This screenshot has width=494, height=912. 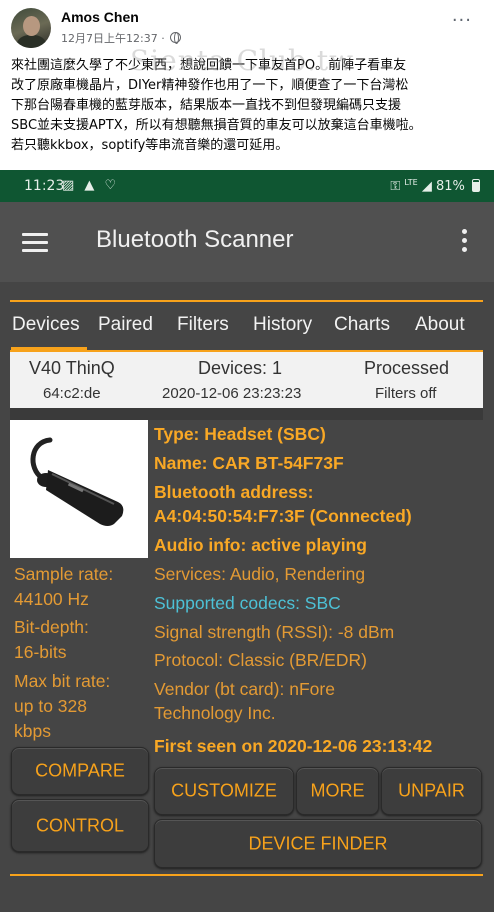 What do you see at coordinates (260, 660) in the screenshot?
I see `protocol: Protocol: Classic (BR/EDR)` at bounding box center [260, 660].